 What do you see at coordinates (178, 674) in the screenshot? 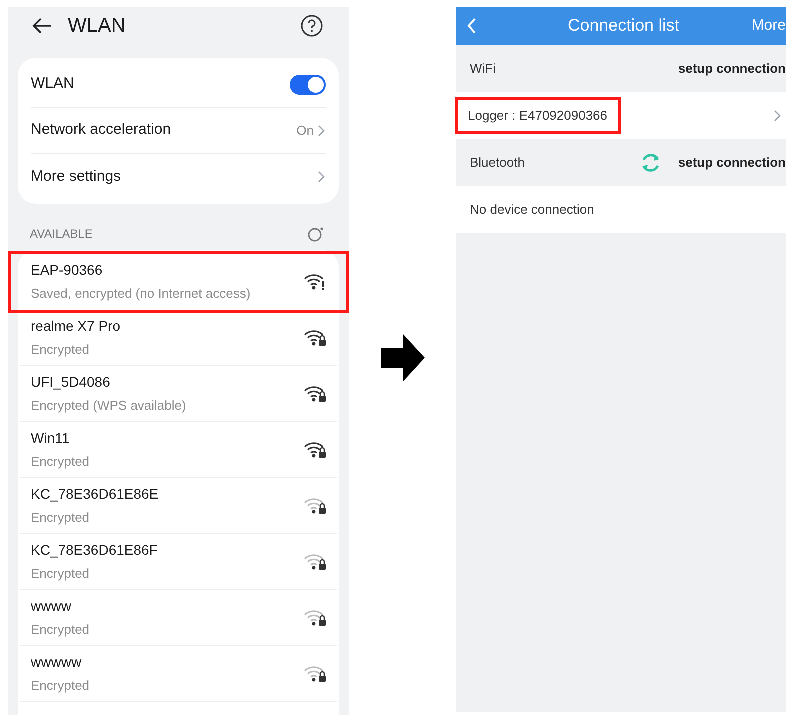
I see `network-row: wwwww Encrypted` at bounding box center [178, 674].